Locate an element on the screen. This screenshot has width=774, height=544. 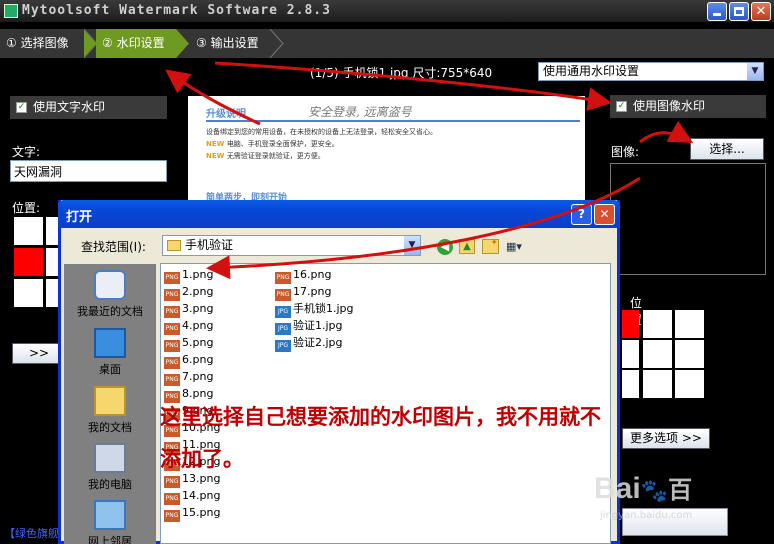
arrow-to-info is located at coordinates (413, 86).